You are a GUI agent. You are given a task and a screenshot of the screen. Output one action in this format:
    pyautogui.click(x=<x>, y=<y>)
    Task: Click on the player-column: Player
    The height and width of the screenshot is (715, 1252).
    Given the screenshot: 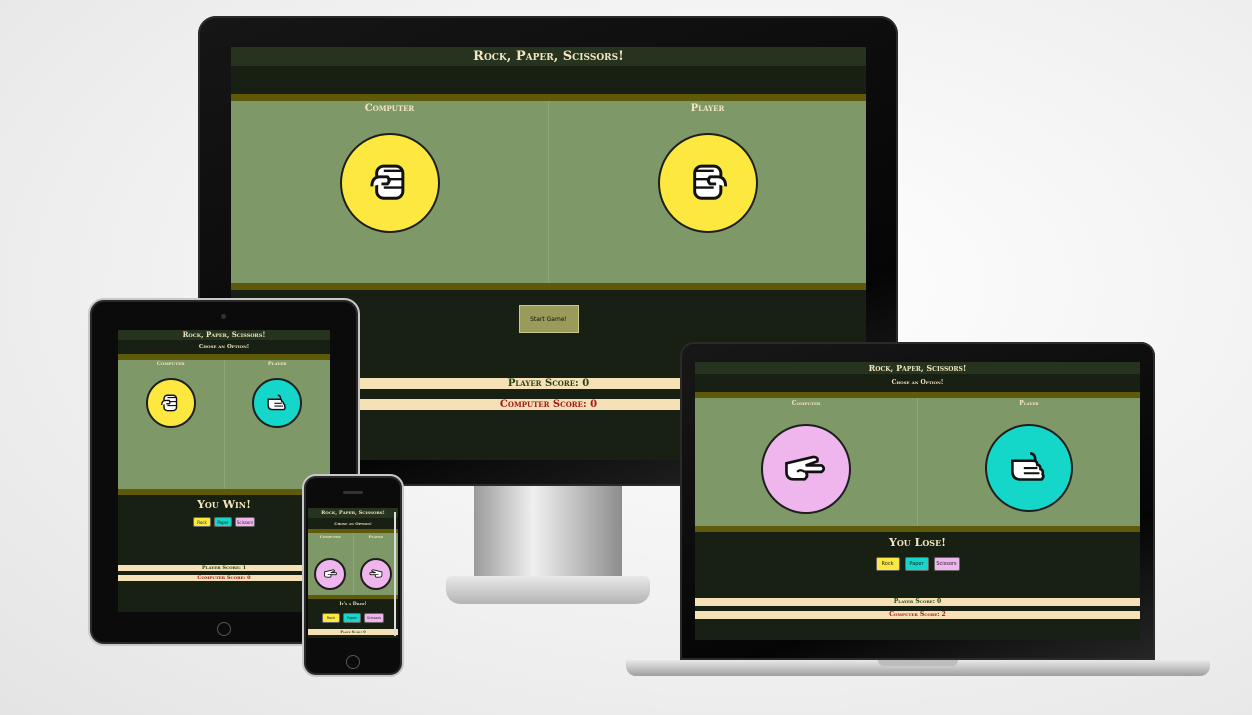 What is the action you would take?
    pyautogui.click(x=707, y=192)
    